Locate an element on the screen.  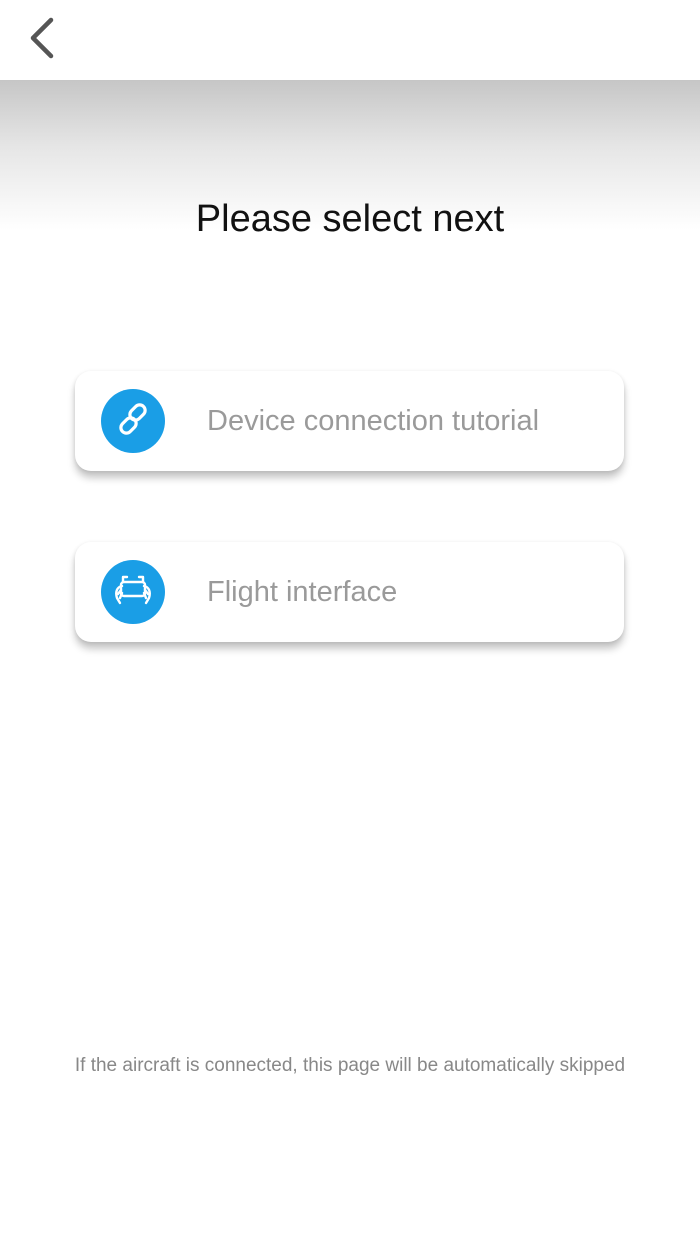
option-label: Device connection tutorial is located at coordinates (373, 420).